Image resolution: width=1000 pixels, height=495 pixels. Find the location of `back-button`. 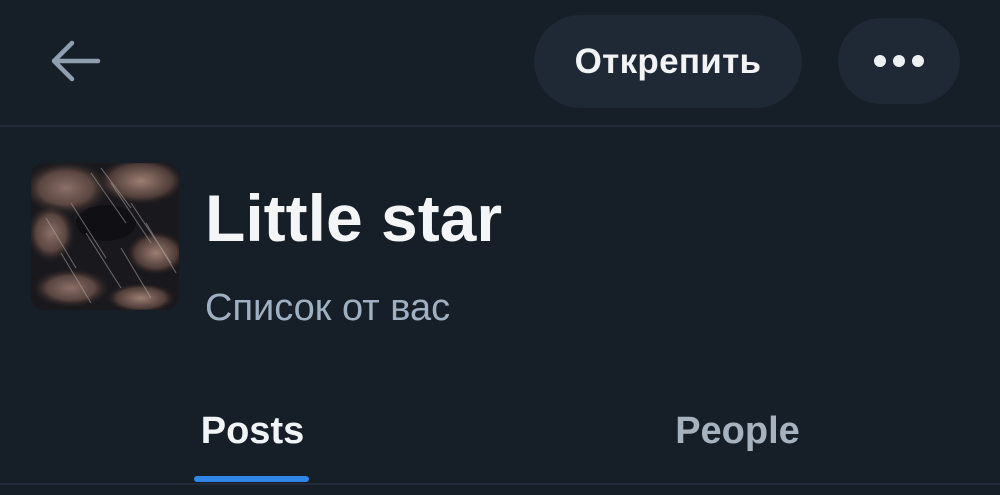

back-button is located at coordinates (76, 61).